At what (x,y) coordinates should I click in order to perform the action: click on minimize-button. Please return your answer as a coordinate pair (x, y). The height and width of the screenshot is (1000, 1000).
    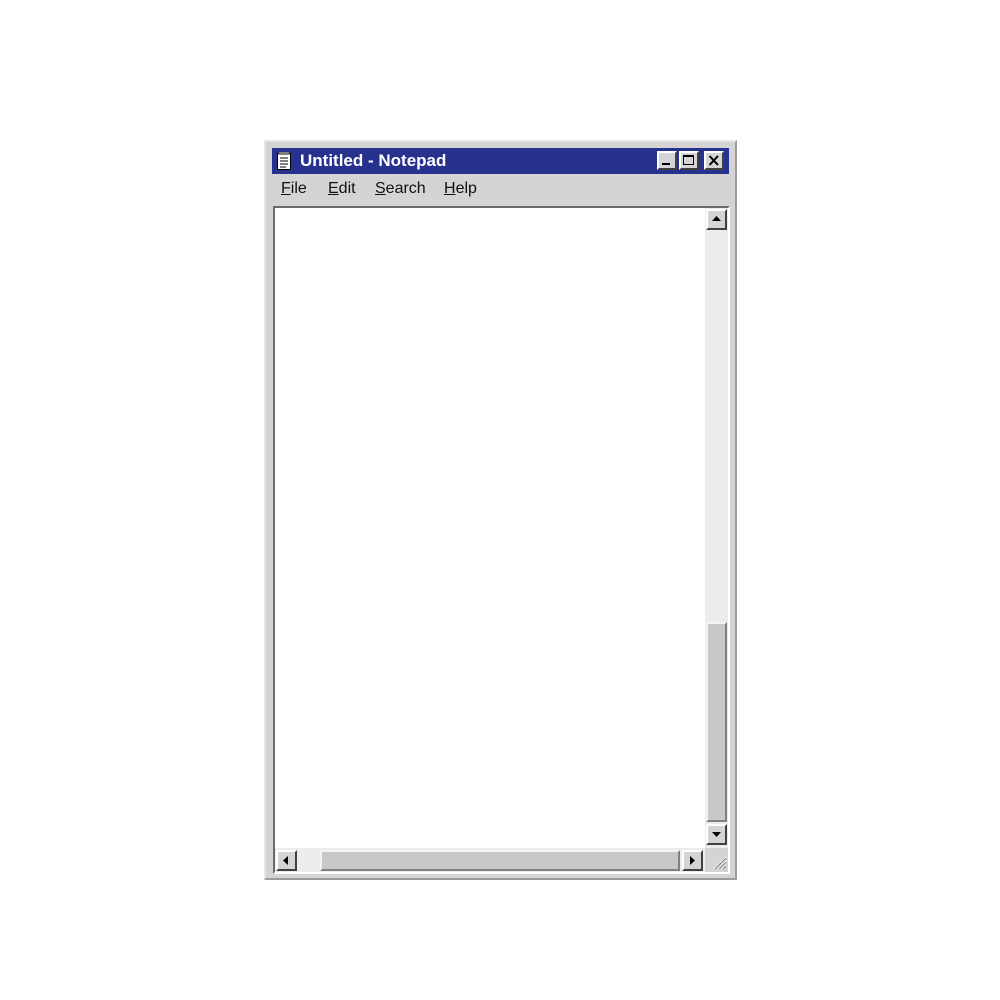
    Looking at the image, I should click on (667, 160).